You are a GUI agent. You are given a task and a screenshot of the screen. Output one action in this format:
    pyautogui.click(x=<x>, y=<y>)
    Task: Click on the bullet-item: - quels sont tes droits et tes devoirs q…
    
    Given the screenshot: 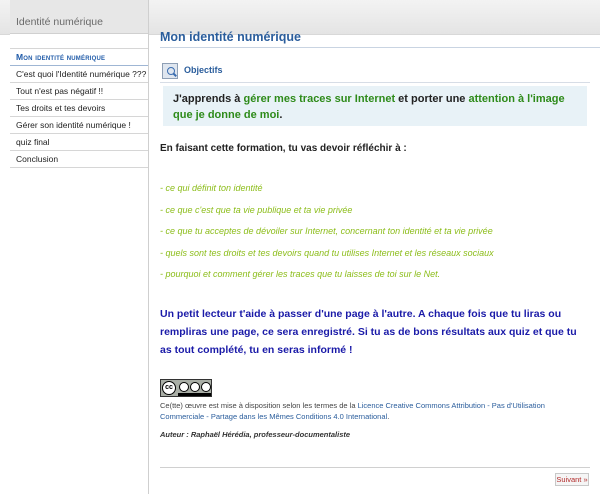 What is the action you would take?
    pyautogui.click(x=327, y=252)
    